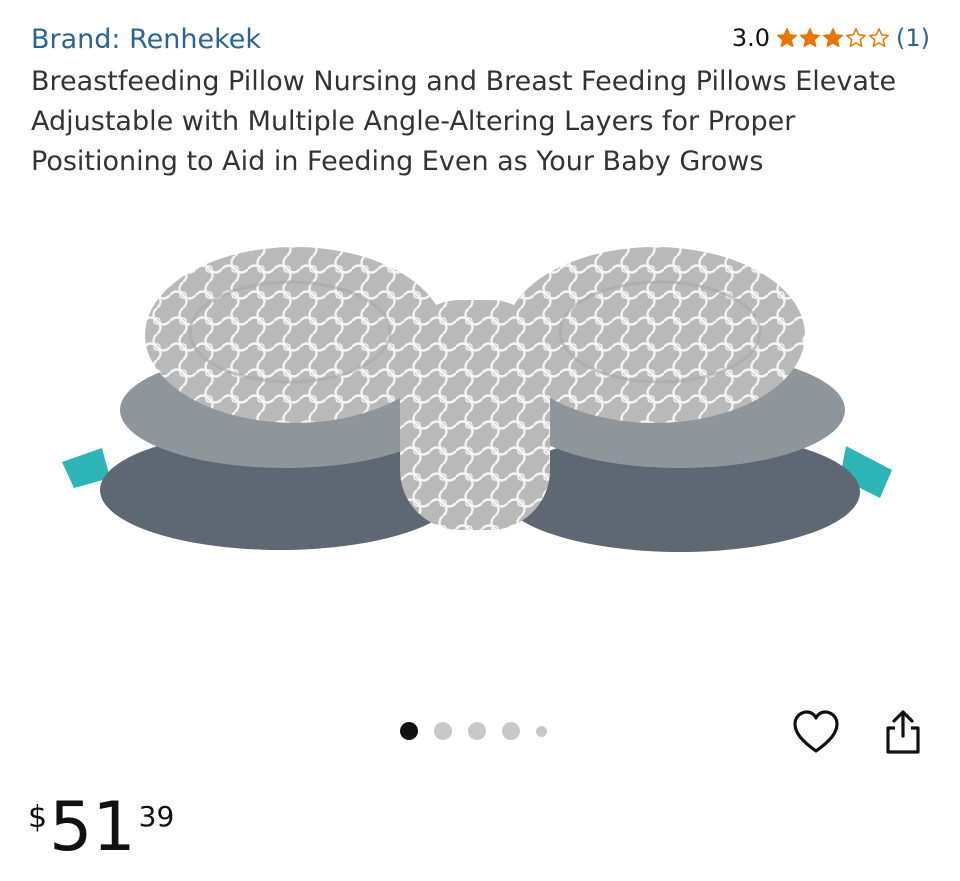 This screenshot has width=960, height=881. Describe the element at coordinates (750, 38) in the screenshot. I see `rating-value: 3.0` at that location.